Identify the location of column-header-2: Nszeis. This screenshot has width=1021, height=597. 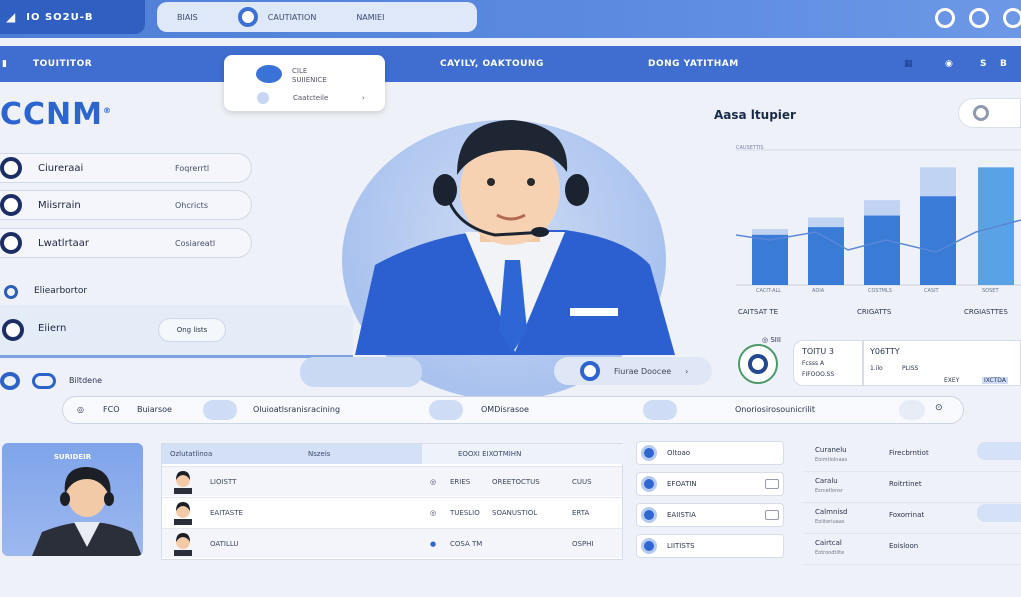
(319, 454).